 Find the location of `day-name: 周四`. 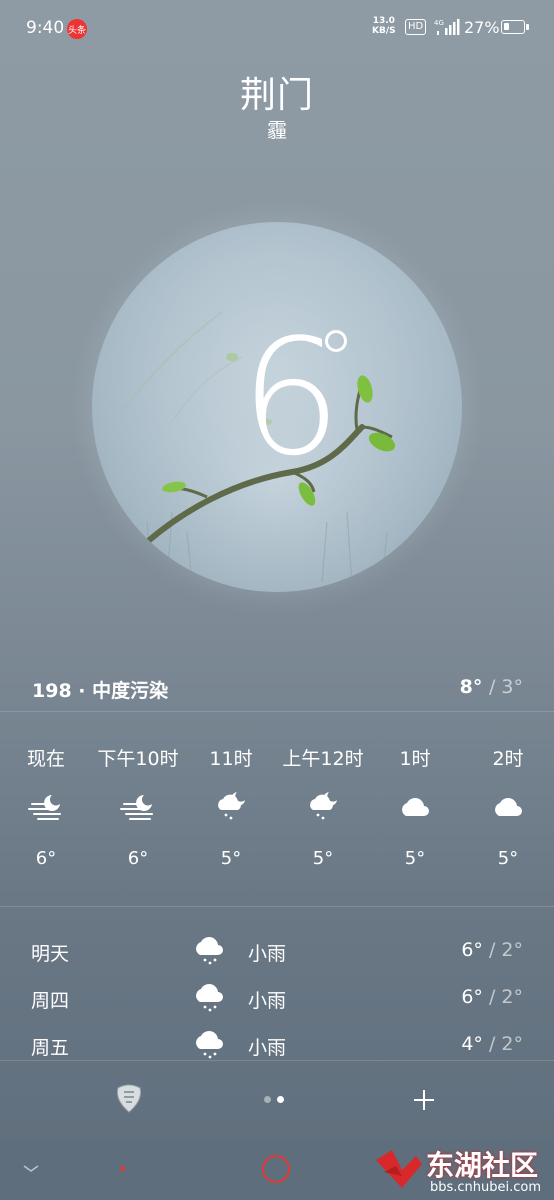

day-name: 周四 is located at coordinates (50, 1001).